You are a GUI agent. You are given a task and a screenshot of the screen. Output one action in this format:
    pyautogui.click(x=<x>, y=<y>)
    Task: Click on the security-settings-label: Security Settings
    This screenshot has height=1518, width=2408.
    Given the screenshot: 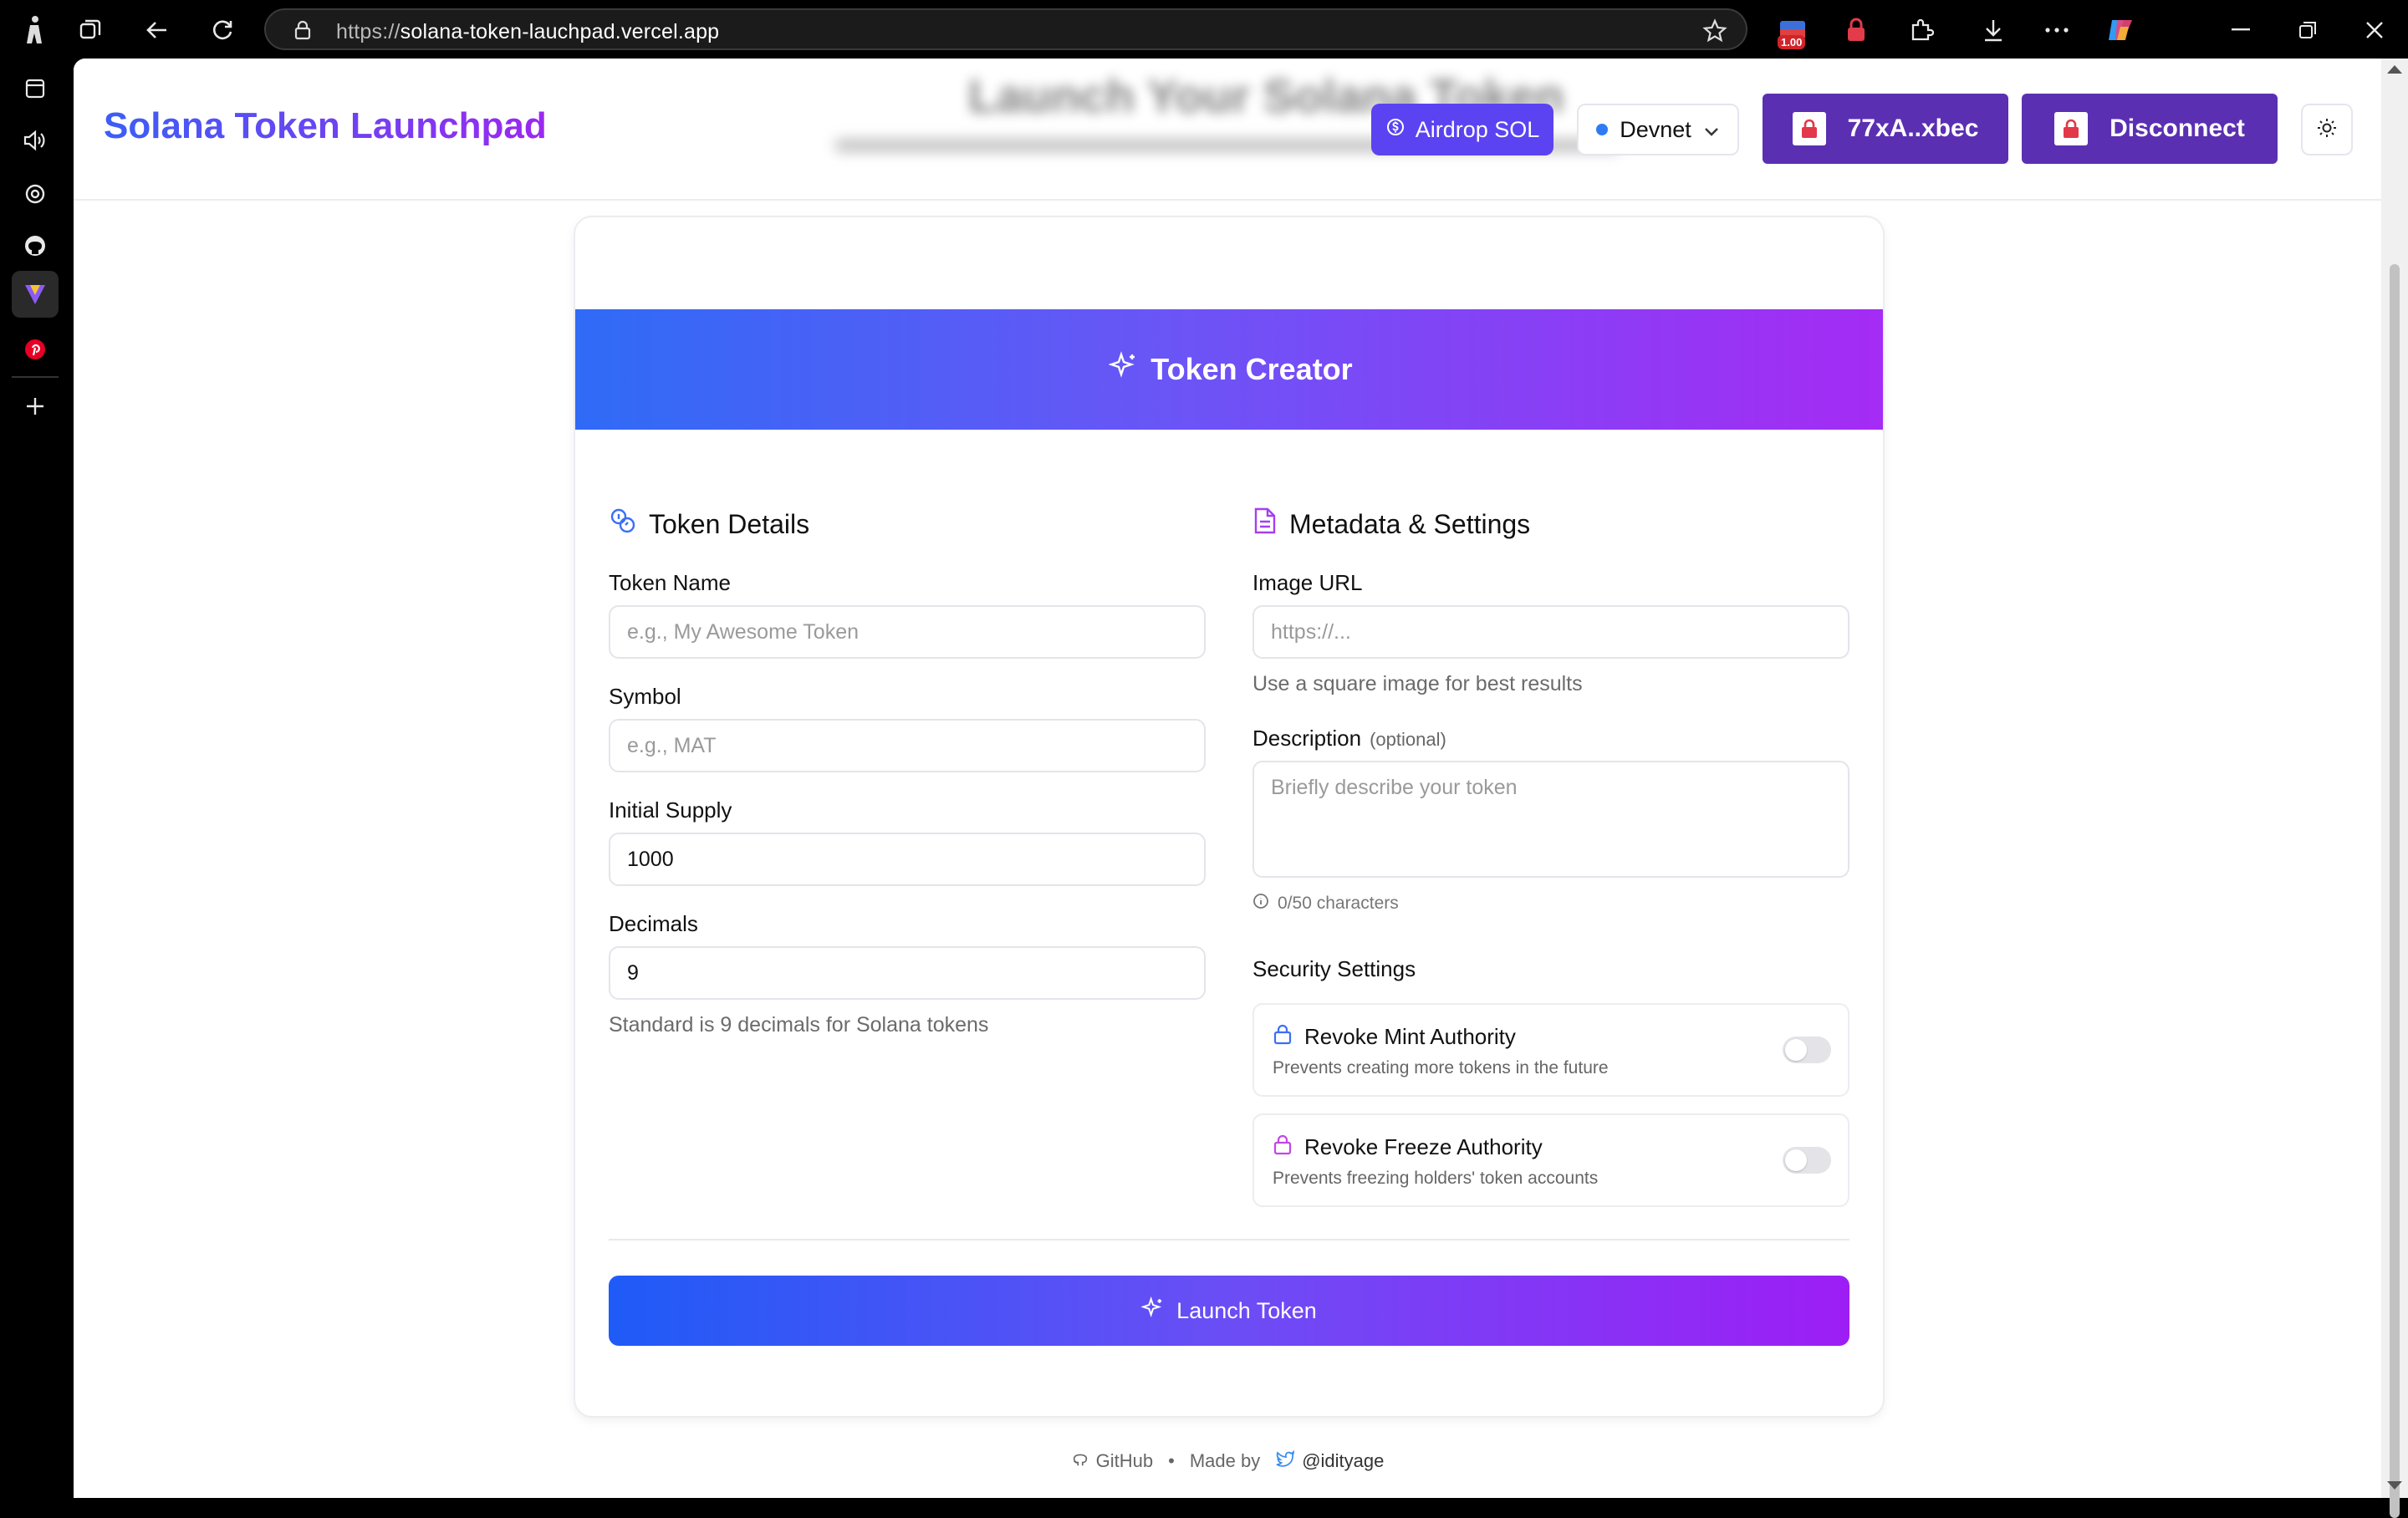 What is the action you would take?
    pyautogui.click(x=1334, y=968)
    